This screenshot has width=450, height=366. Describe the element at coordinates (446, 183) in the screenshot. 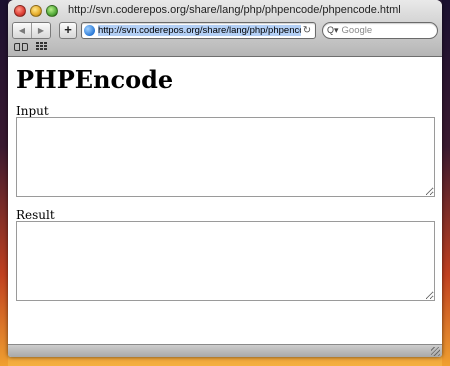

I see `desktop-background-right` at that location.